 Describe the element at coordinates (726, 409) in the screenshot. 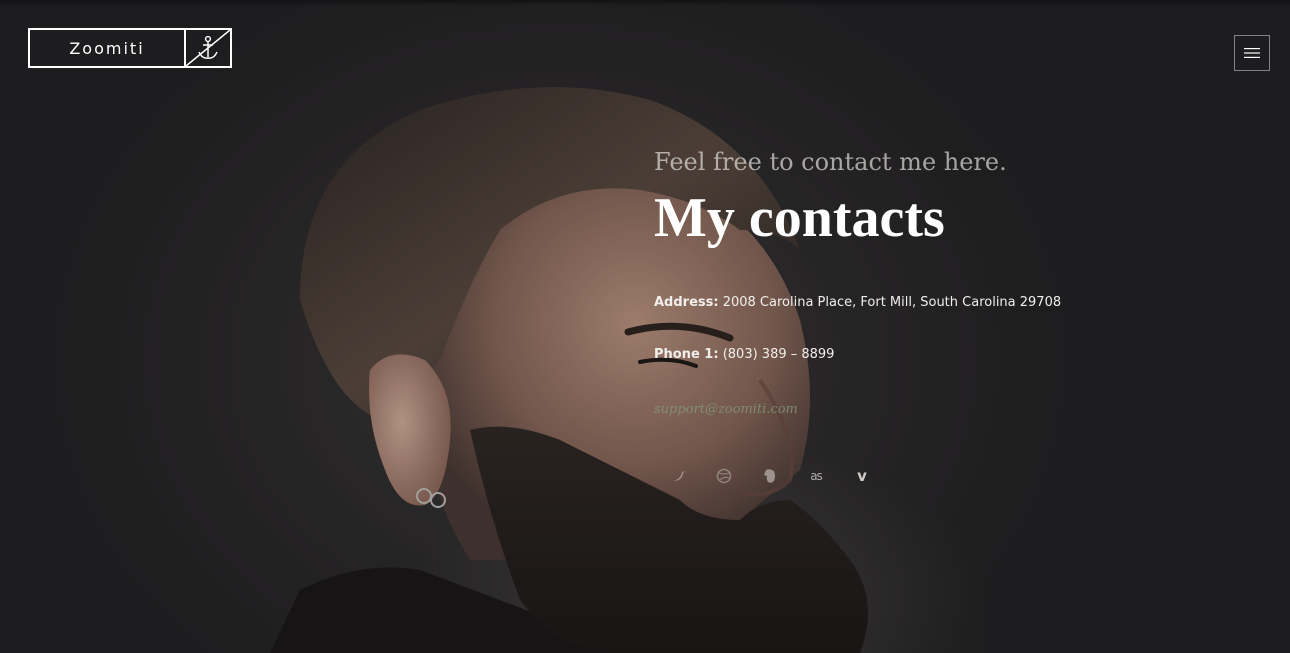

I see `email-link: support@zoomiti.com` at that location.